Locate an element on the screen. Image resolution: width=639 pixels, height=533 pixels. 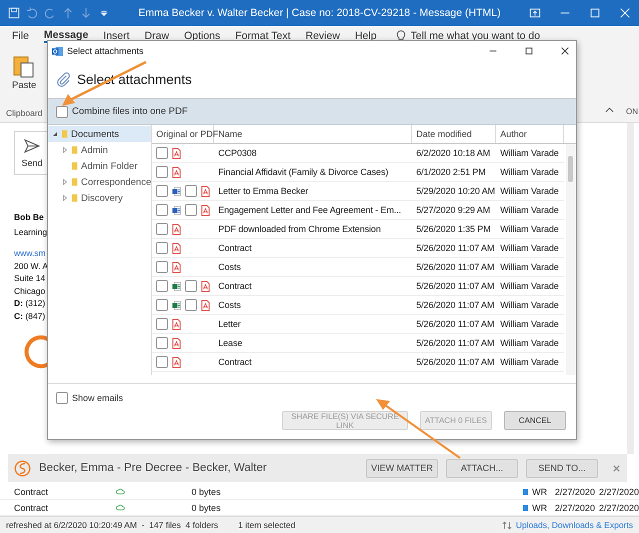
dialog-button: CANCEL is located at coordinates (535, 420).